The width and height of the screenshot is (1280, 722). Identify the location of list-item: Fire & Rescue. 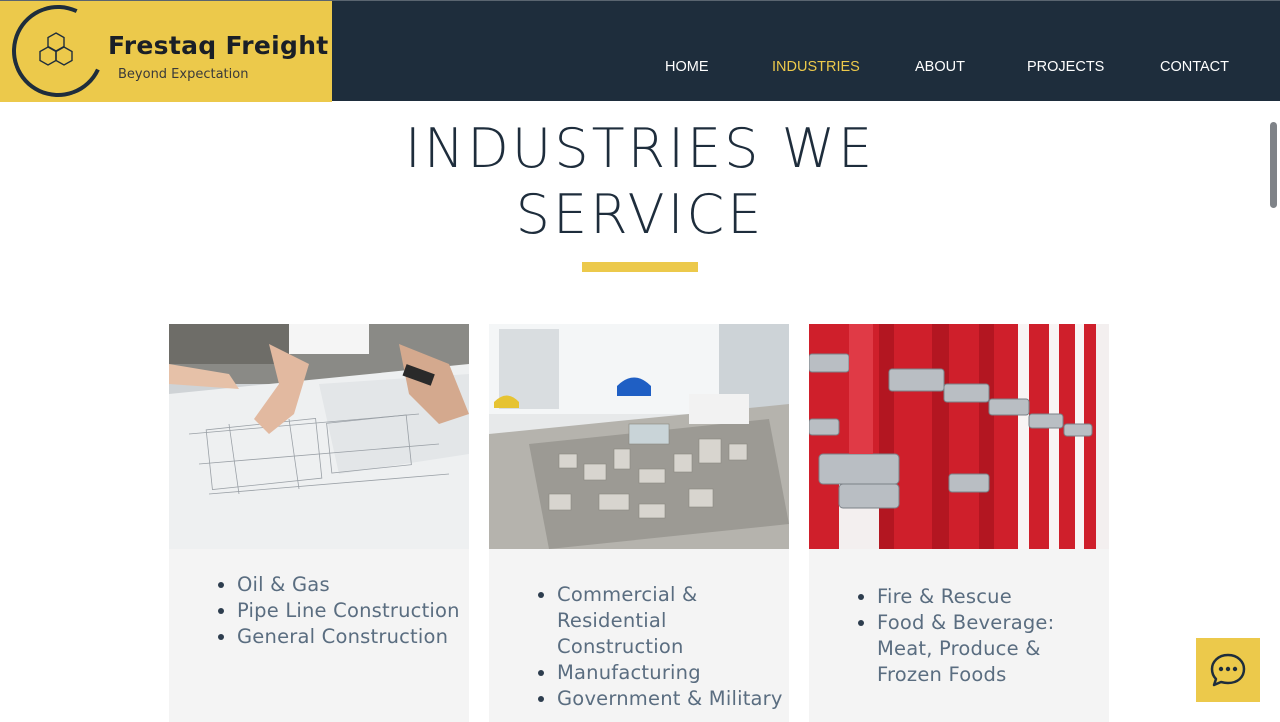
(989, 597).